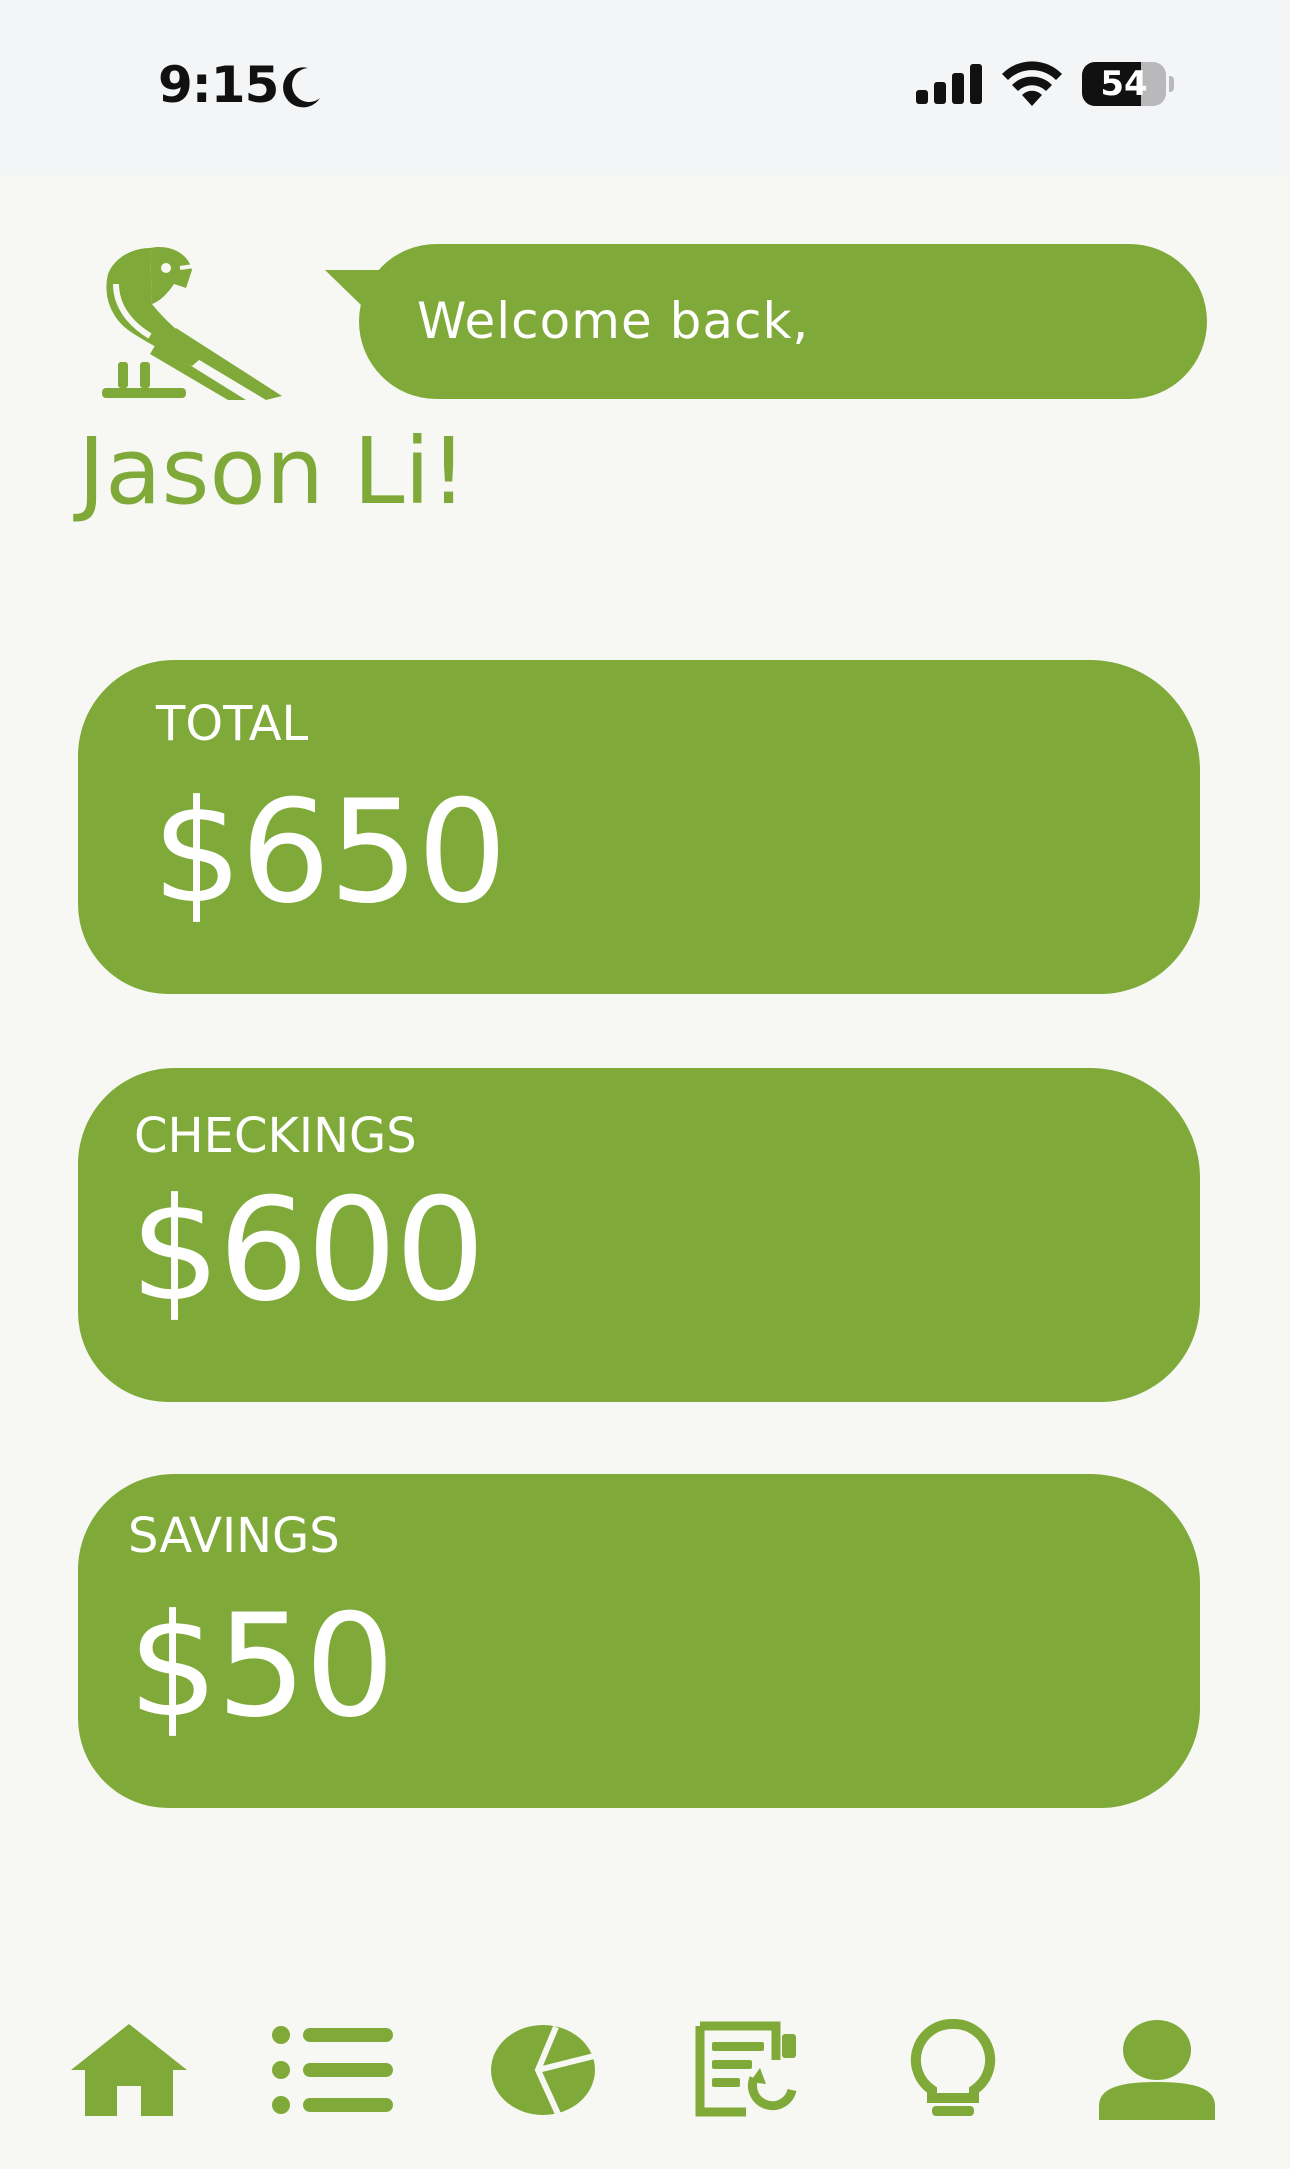  I want to click on card-label: CHECKINGS, so click(275, 1136).